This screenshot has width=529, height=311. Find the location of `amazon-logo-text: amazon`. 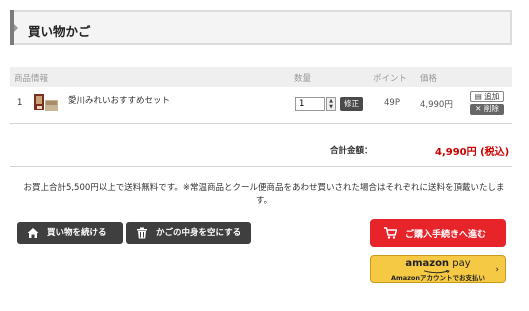

amazon-logo-text: amazon is located at coordinates (427, 263).